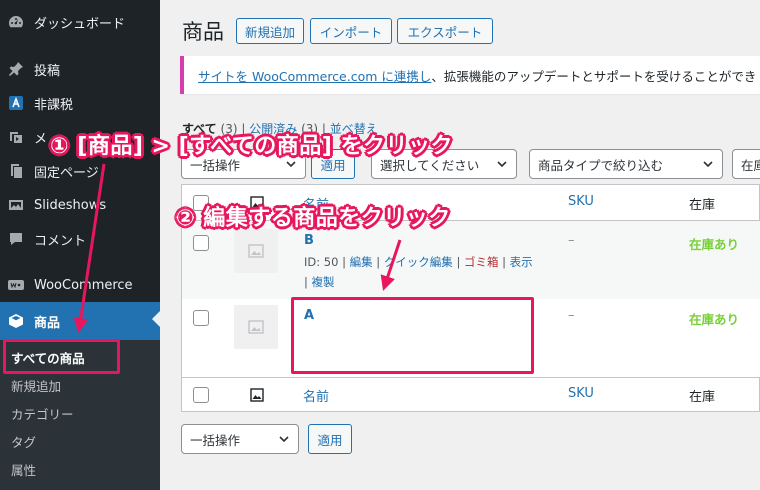 This screenshot has height=490, width=760. What do you see at coordinates (270, 31) in the screenshot?
I see `add-new-button: 新規追加` at bounding box center [270, 31].